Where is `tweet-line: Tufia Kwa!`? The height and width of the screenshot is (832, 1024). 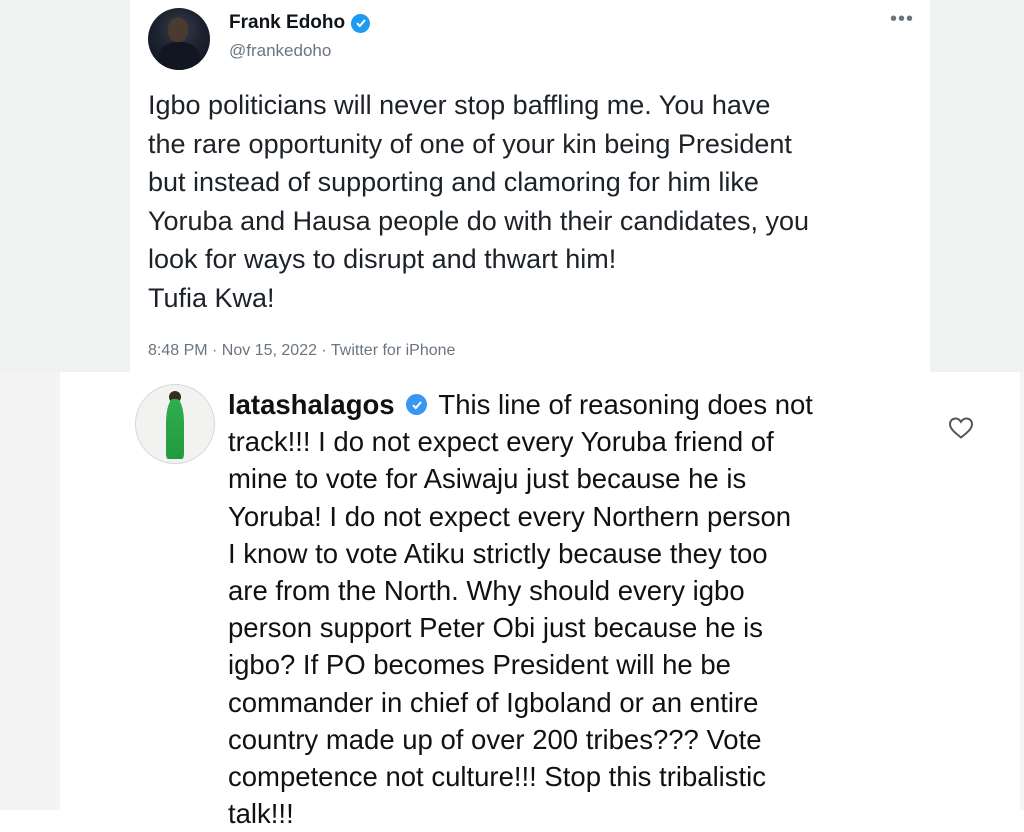 tweet-line: Tufia Kwa! is located at coordinates (211, 297).